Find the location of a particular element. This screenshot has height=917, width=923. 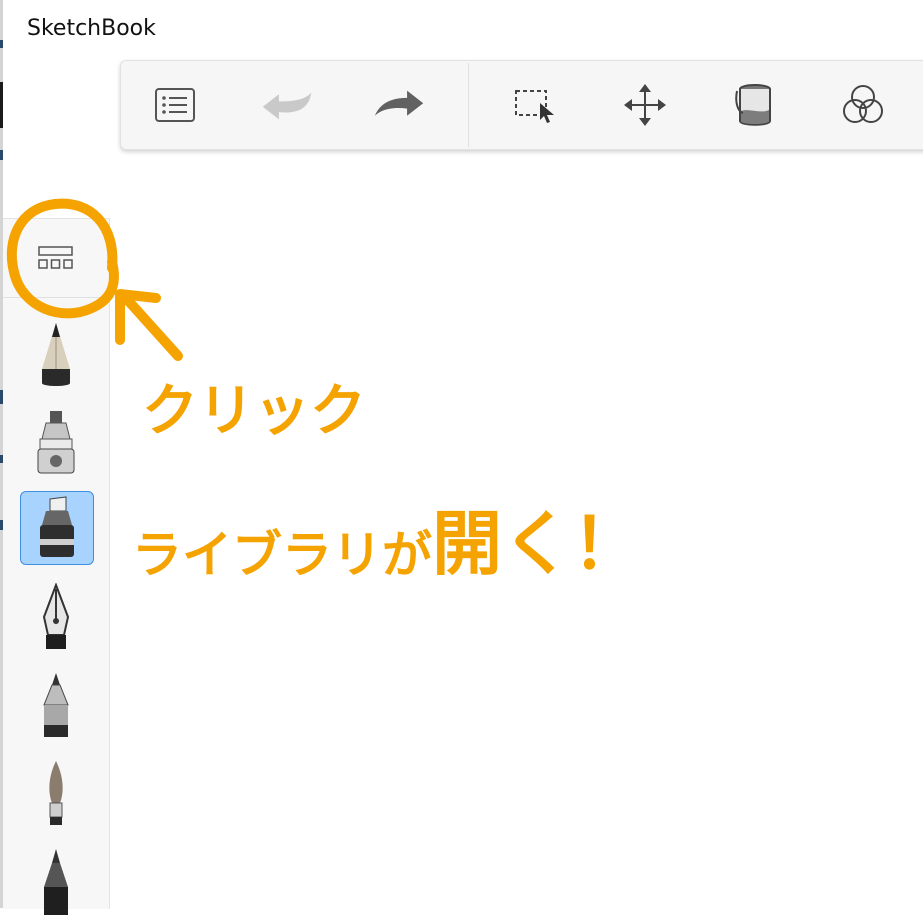

app-title: SketchBook is located at coordinates (91, 28).